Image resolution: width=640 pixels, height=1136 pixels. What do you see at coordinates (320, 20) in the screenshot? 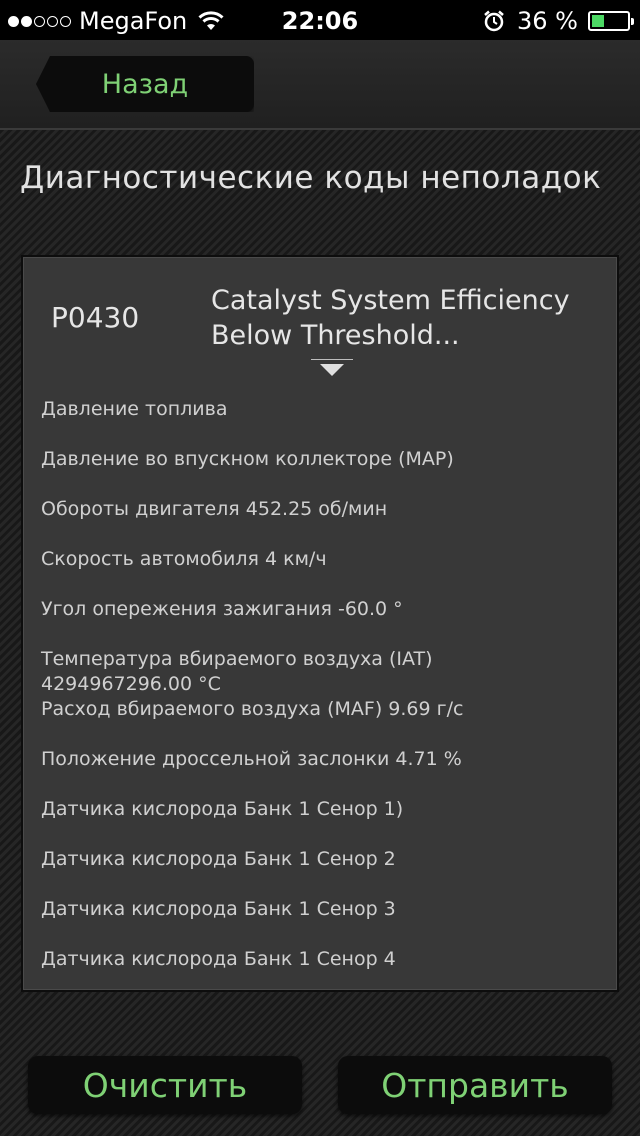
I see `status-bar: MegaFon 22:06 36 %` at bounding box center [320, 20].